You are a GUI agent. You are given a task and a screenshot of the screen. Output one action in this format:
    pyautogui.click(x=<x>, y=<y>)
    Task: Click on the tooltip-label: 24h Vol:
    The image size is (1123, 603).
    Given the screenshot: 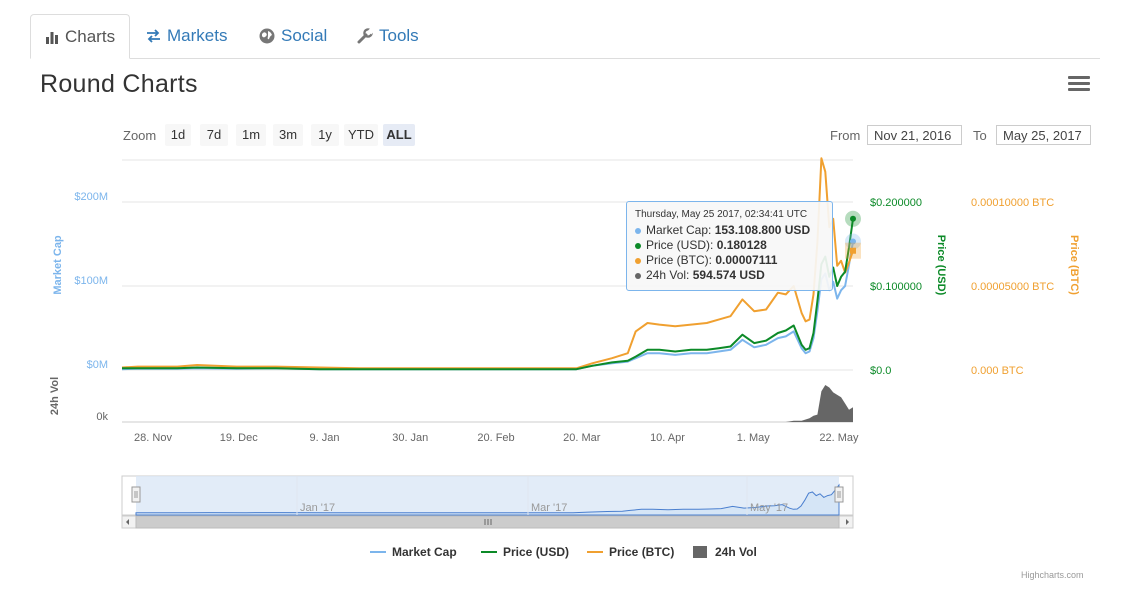 What is the action you would take?
    pyautogui.click(x=668, y=275)
    